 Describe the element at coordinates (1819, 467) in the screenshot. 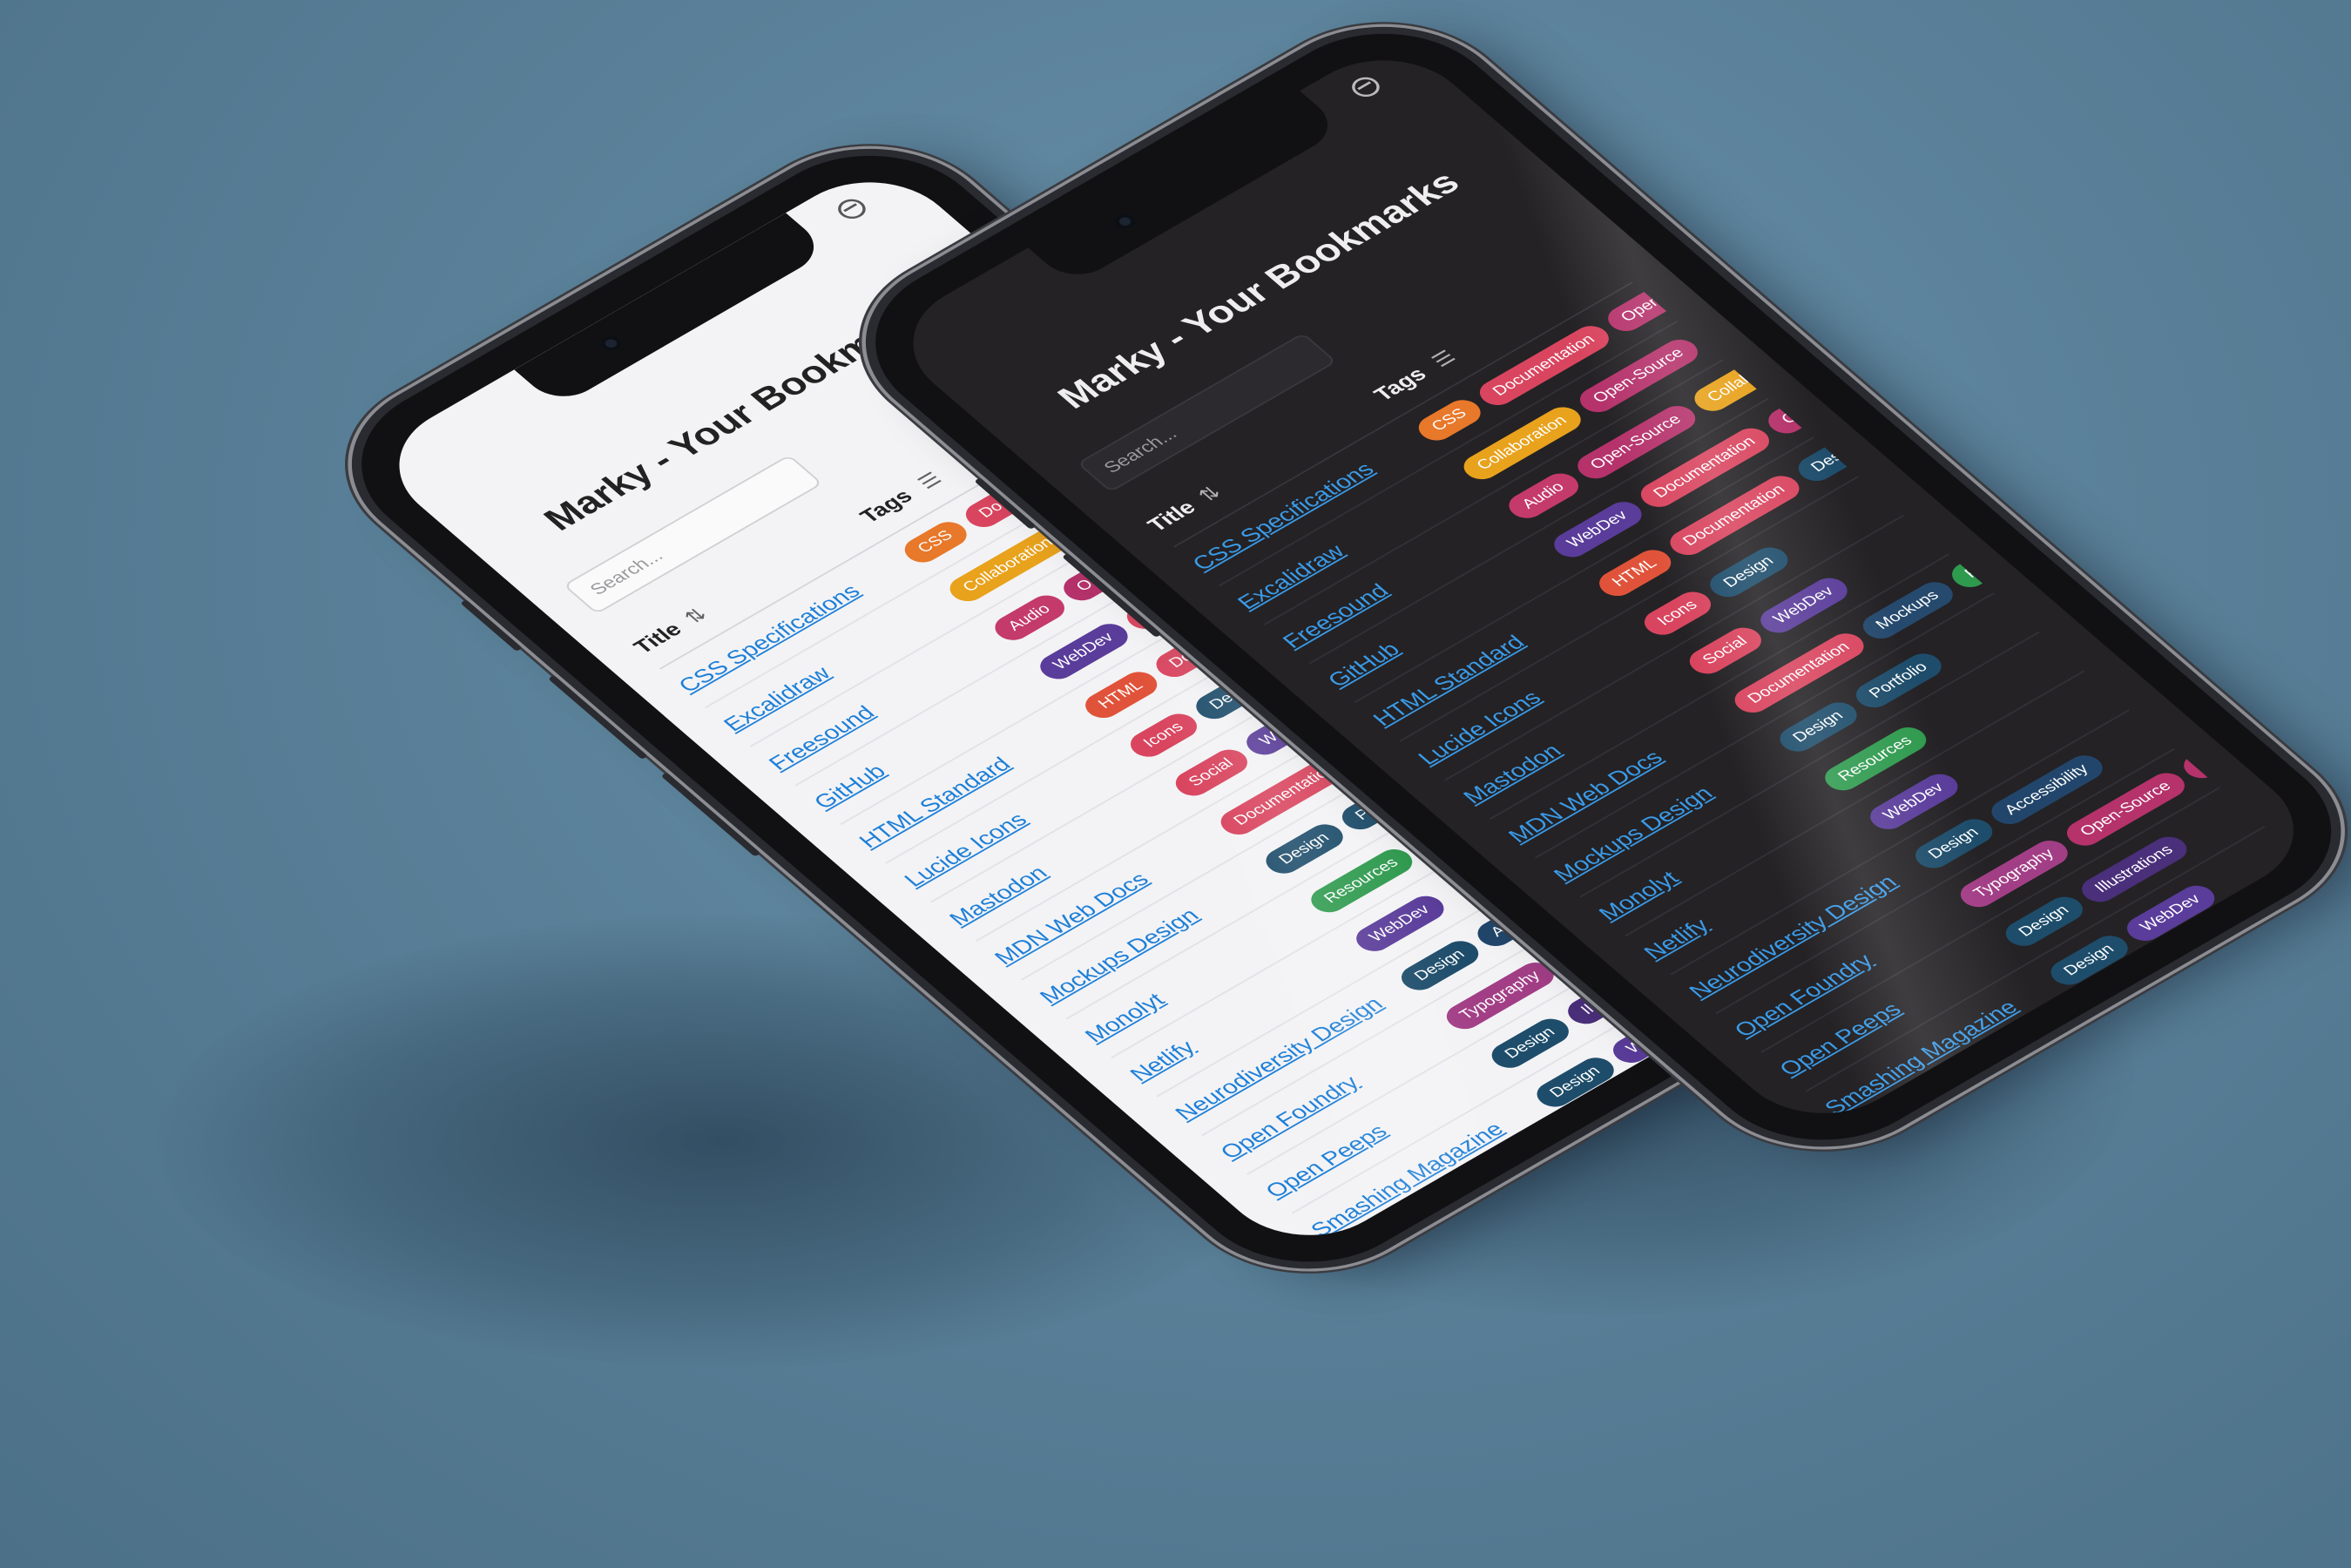

I see `tag-badge: Design` at that location.